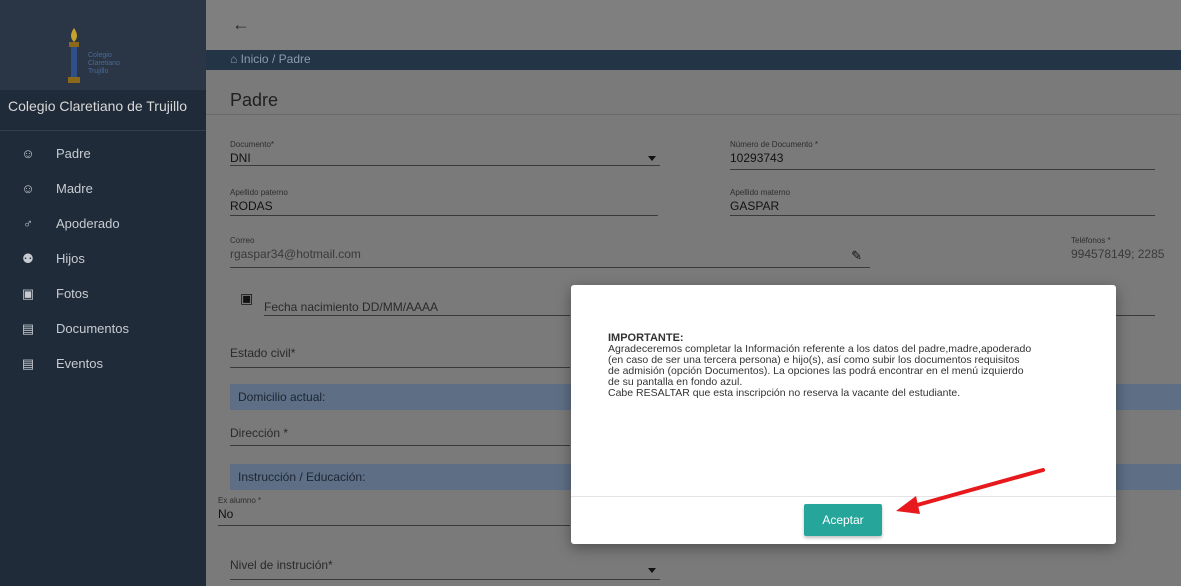  What do you see at coordinates (28, 258) in the screenshot?
I see `children-icon: ⚉` at bounding box center [28, 258].